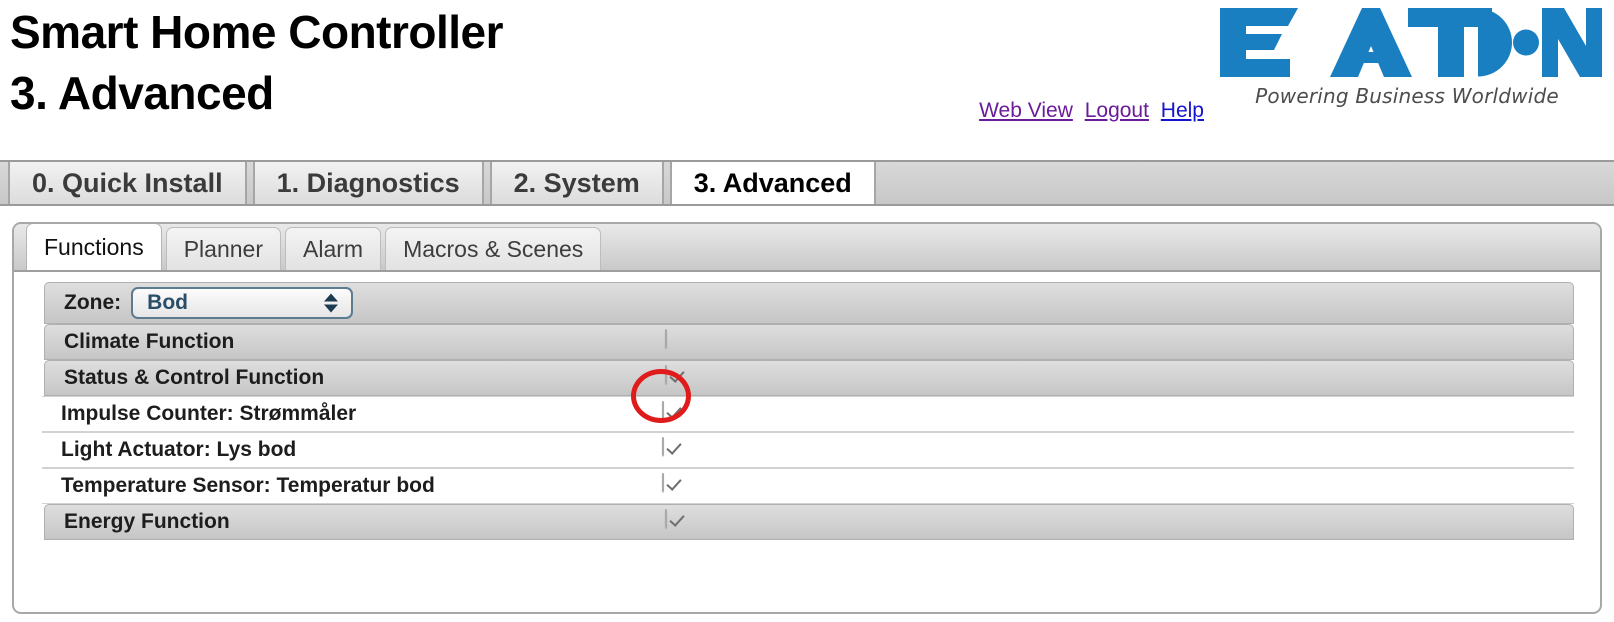  I want to click on logout-link: Logout, so click(1117, 110).